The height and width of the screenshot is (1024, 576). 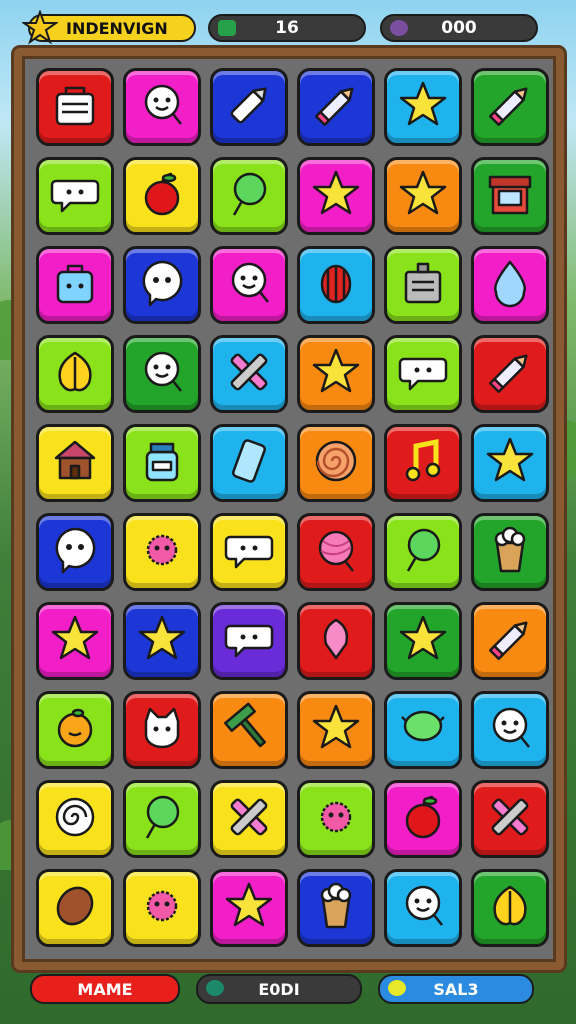 I want to click on edit-icon, so click(x=215, y=988).